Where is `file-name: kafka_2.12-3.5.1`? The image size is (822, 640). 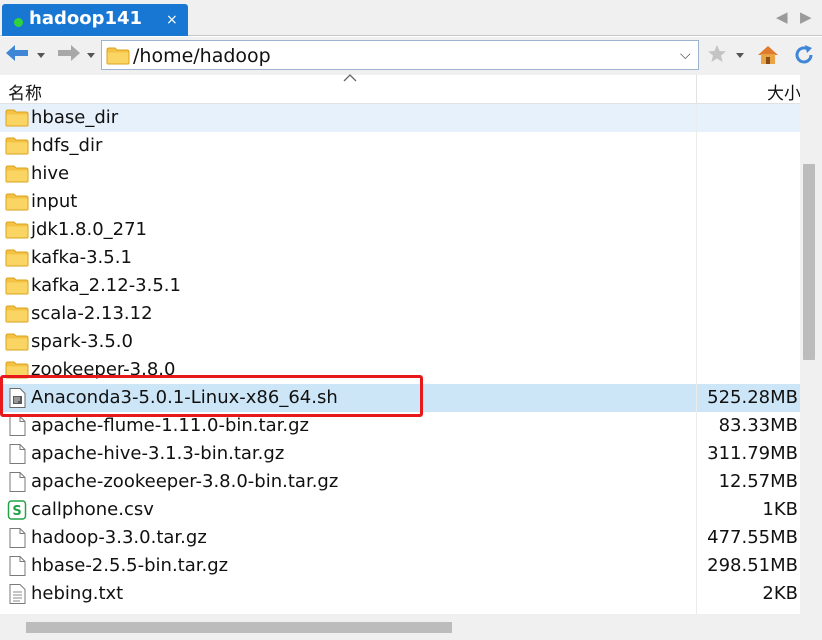 file-name: kafka_2.12-3.5.1 is located at coordinates (106, 285).